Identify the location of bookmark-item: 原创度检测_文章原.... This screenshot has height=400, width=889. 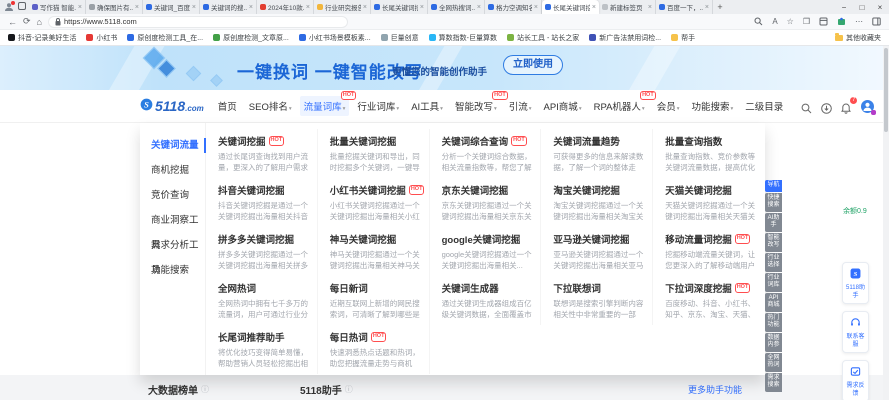
(251, 38).